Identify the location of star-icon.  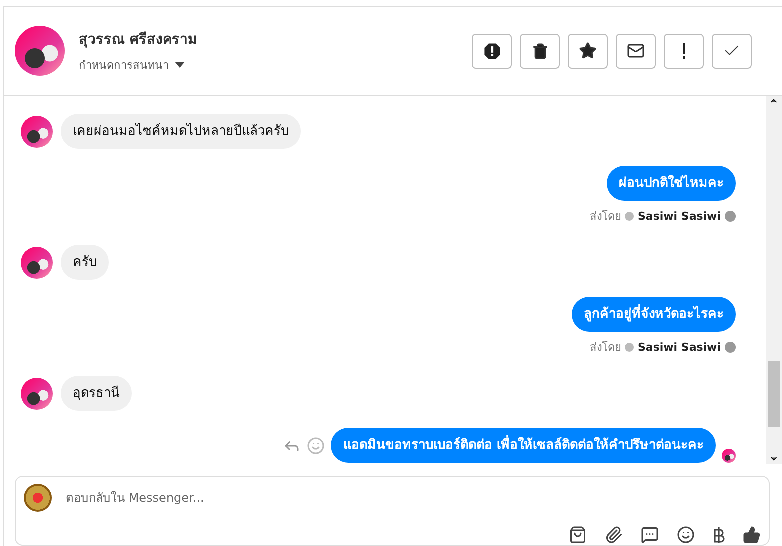
(588, 51).